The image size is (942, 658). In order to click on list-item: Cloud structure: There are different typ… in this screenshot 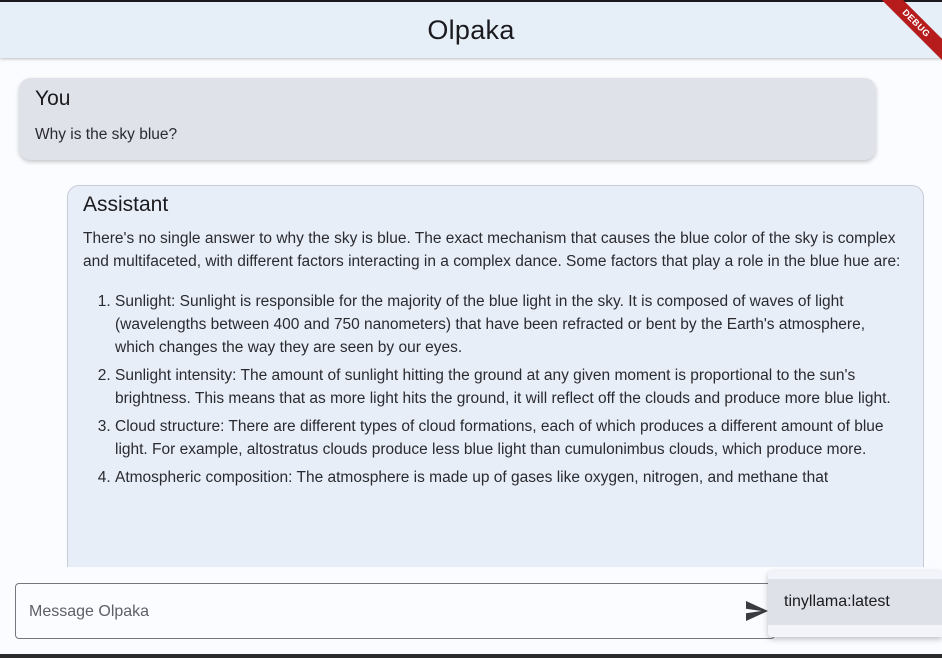, I will do `click(511, 438)`.